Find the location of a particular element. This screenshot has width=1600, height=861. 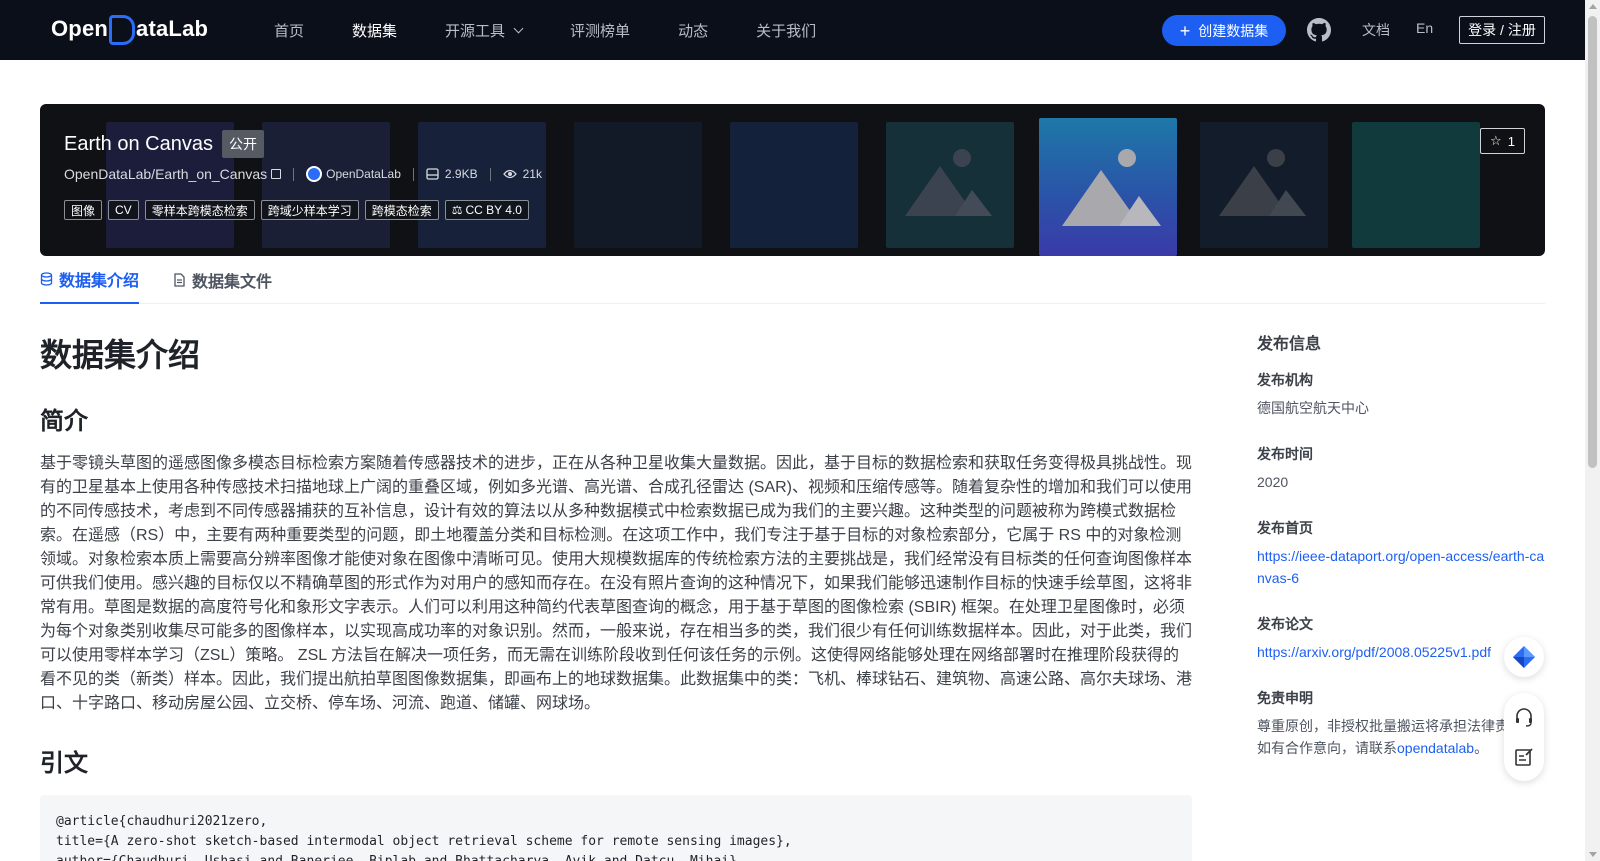

nav-leaderboard-label: 评测榜单 is located at coordinates (600, 31).